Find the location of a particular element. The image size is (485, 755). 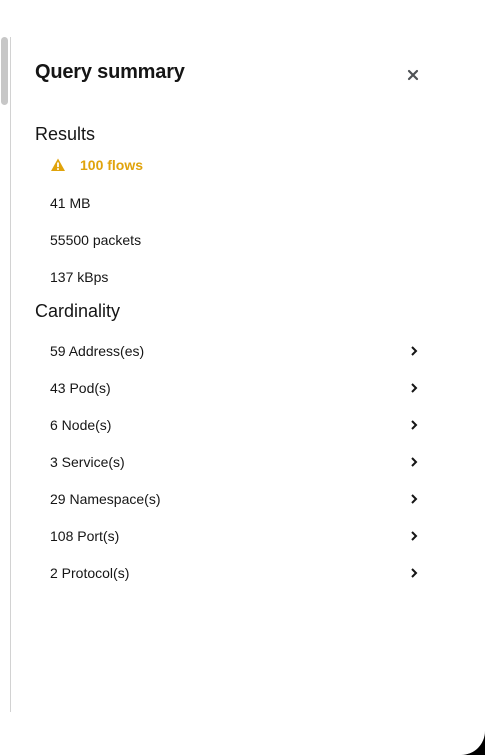

cardinality-item-namespaces: 29 Namespace(s) is located at coordinates (235, 499).